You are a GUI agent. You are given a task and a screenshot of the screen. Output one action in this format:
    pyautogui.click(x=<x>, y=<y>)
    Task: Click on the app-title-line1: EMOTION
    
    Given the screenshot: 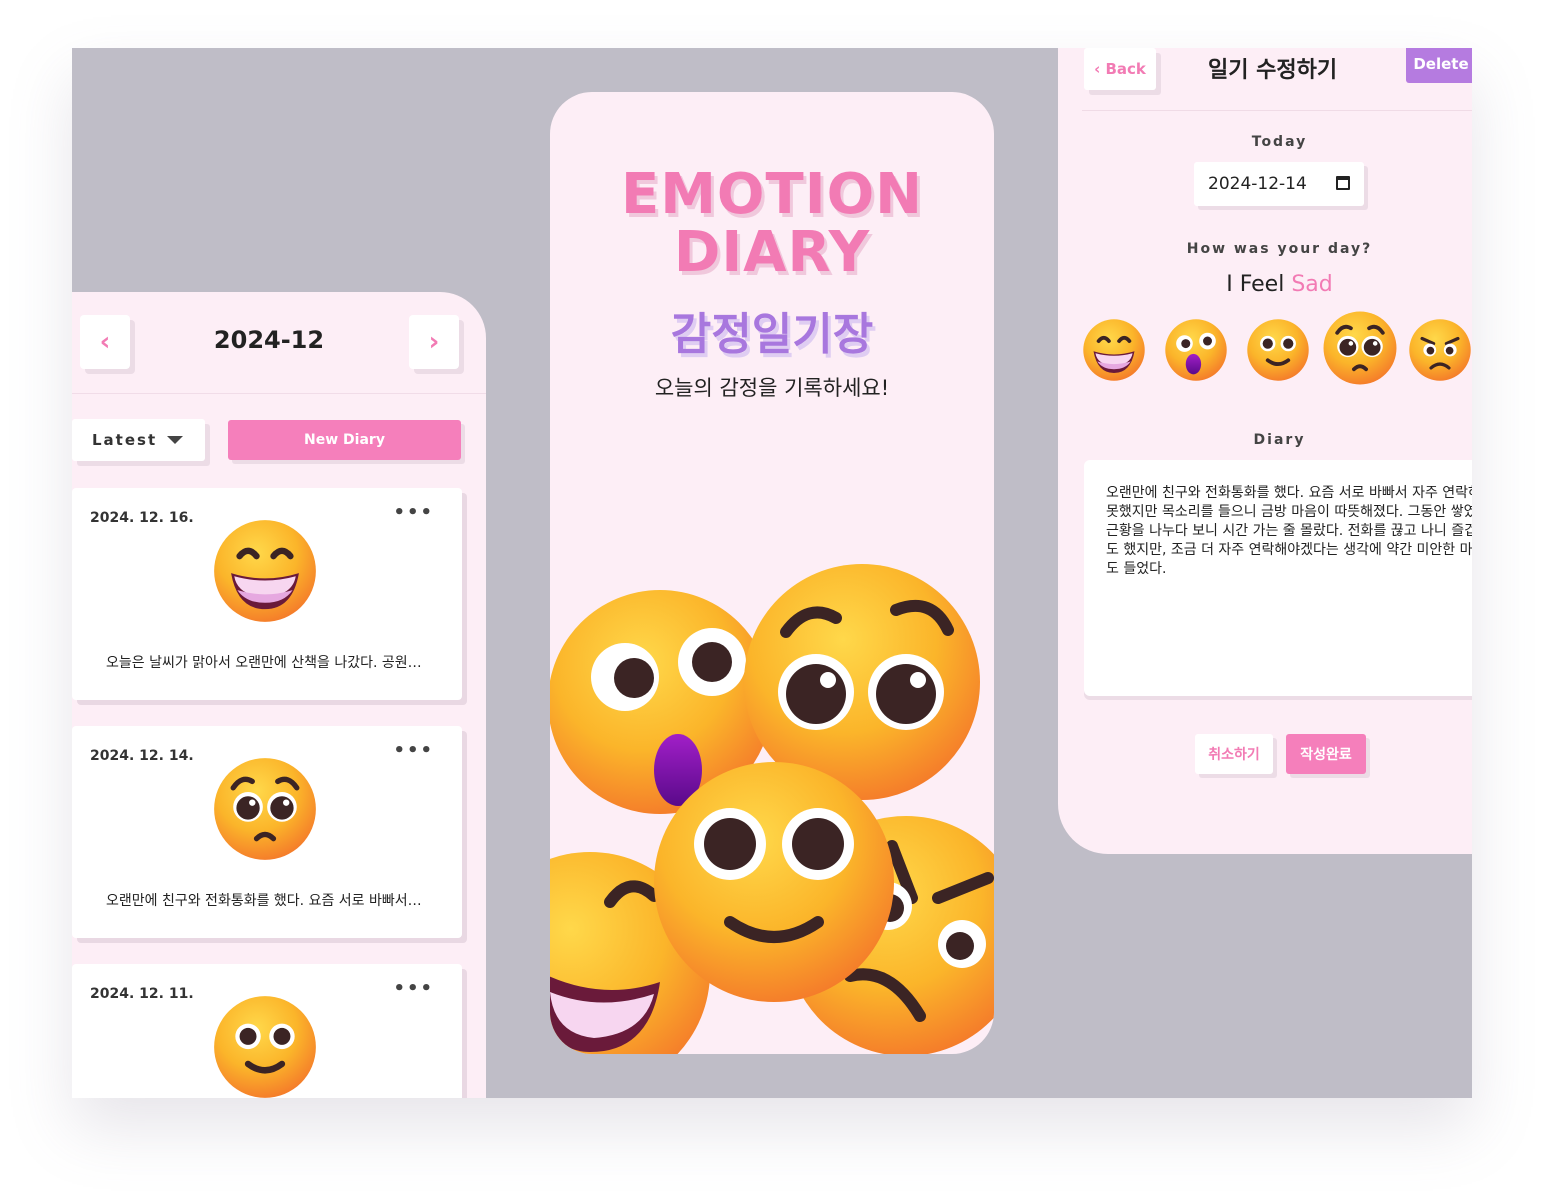 What is the action you would take?
    pyautogui.click(x=772, y=194)
    